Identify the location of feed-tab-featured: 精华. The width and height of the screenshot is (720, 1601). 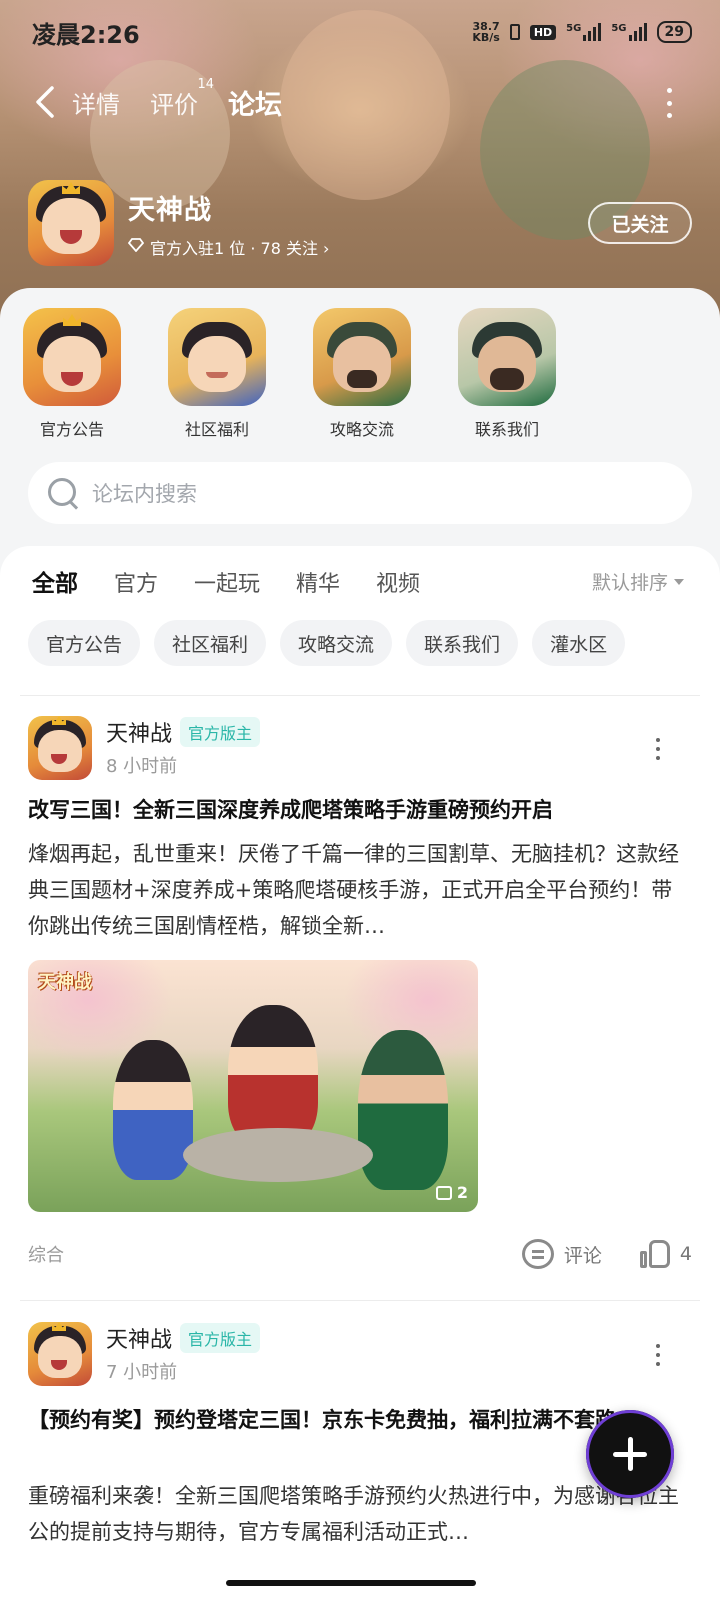
(318, 582).